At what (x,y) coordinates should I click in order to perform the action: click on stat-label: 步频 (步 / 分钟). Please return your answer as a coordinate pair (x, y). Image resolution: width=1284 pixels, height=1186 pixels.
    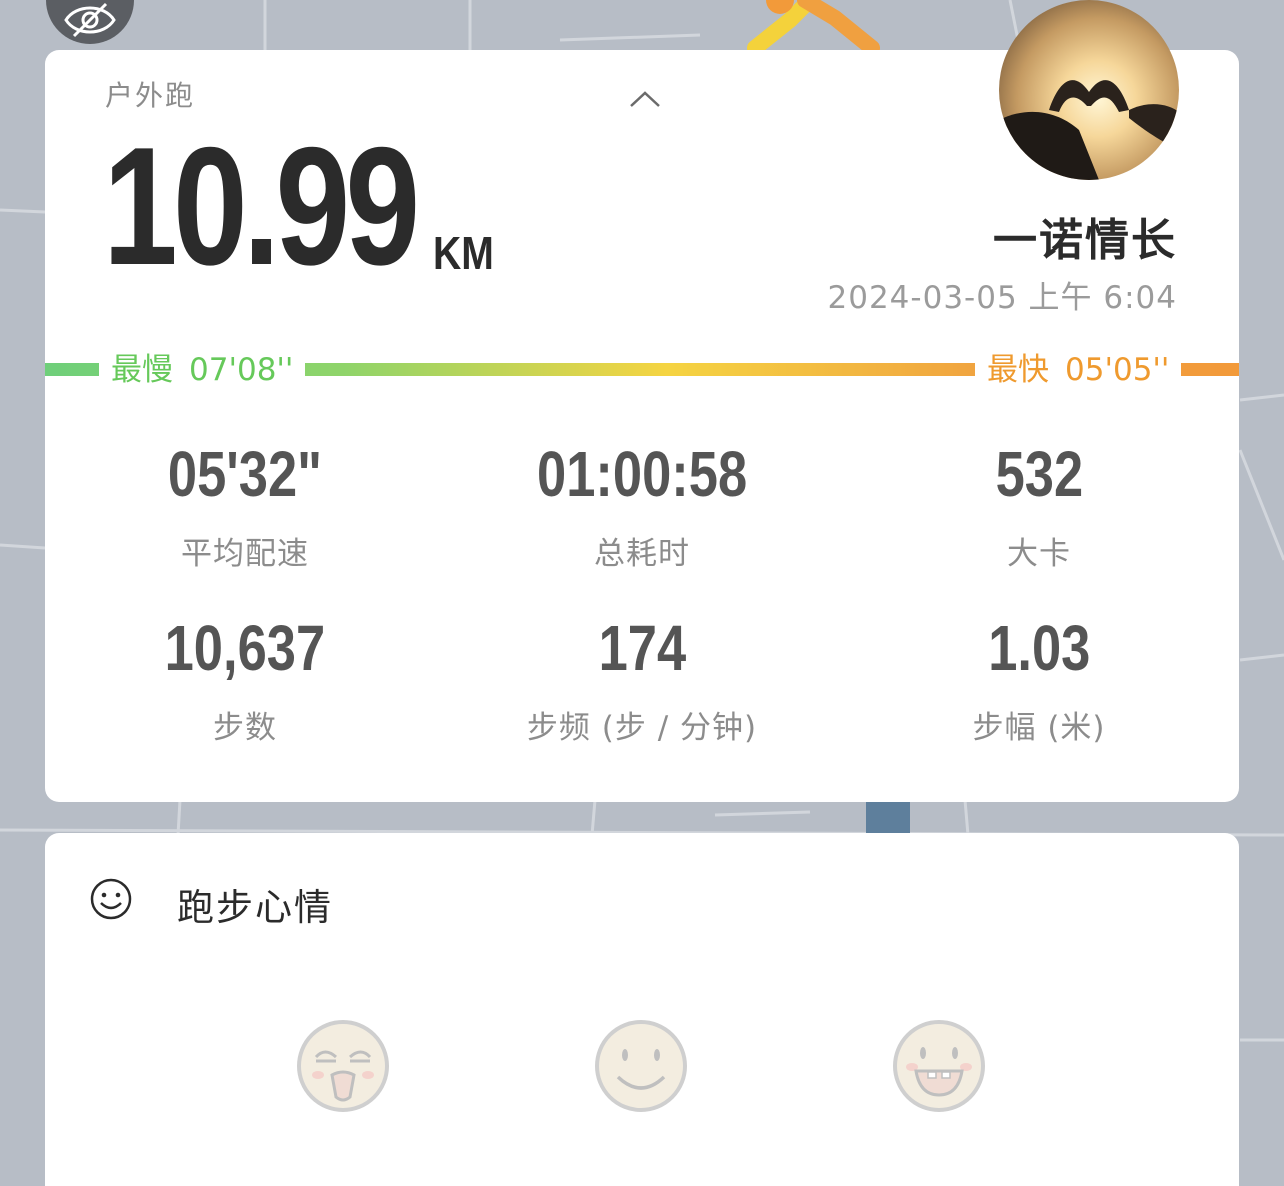
    Looking at the image, I should click on (642, 728).